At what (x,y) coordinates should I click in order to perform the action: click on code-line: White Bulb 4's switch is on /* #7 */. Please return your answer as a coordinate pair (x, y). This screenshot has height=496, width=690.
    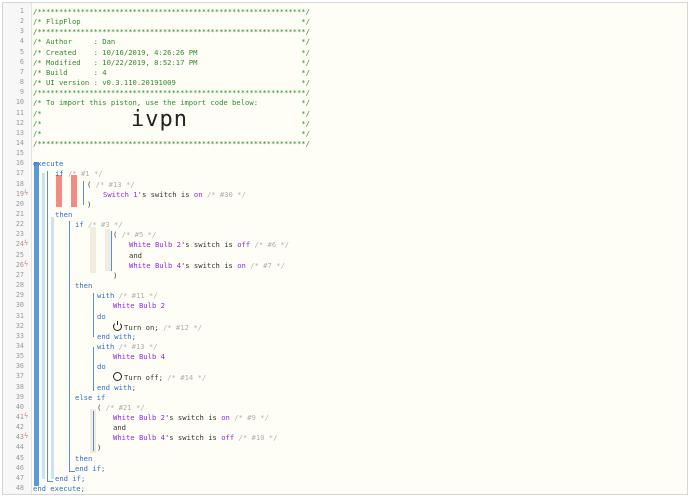
    Looking at the image, I should click on (207, 266).